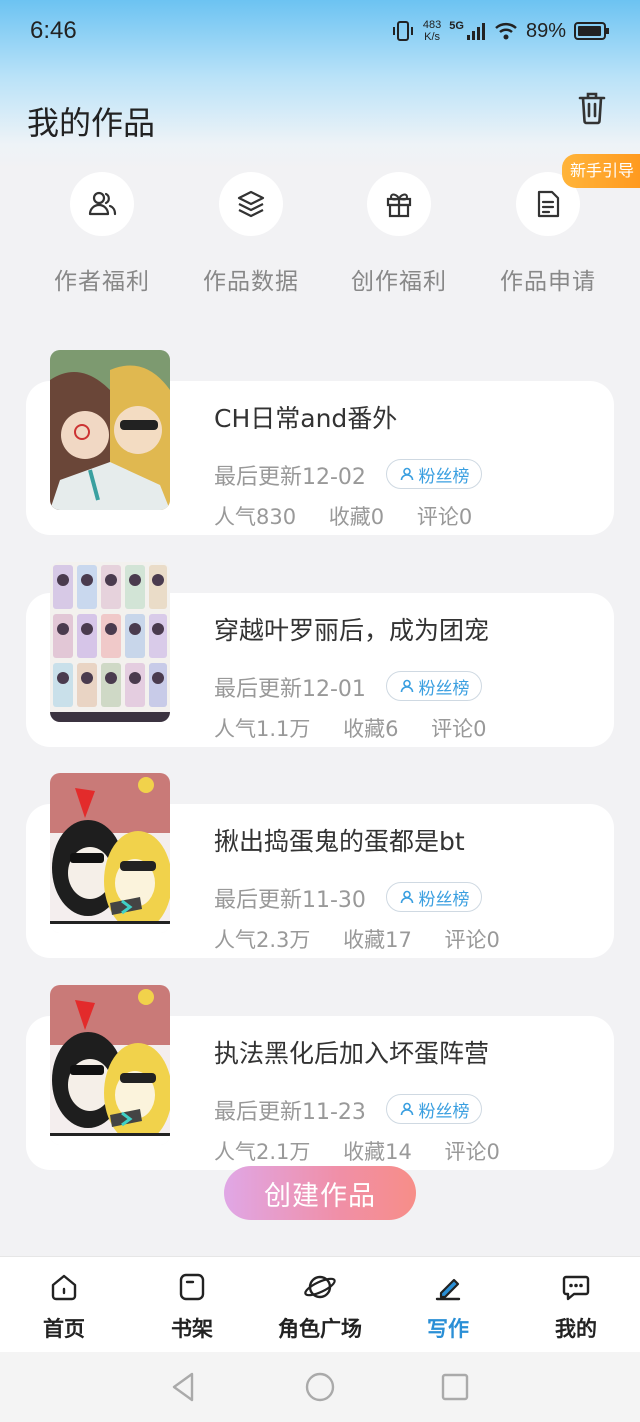  What do you see at coordinates (102, 282) in the screenshot?
I see `quick-action-label: 作者福利` at bounding box center [102, 282].